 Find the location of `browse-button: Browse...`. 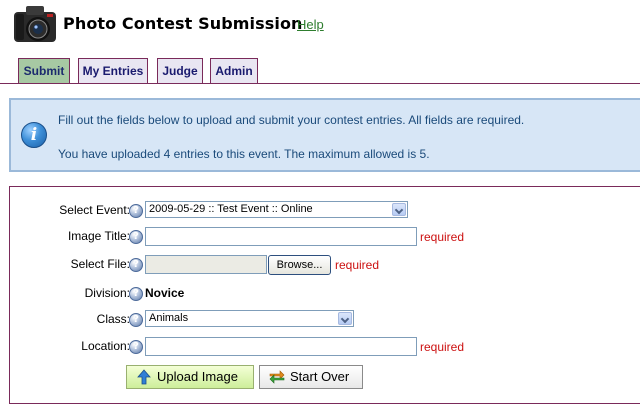

browse-button: Browse... is located at coordinates (299, 265).